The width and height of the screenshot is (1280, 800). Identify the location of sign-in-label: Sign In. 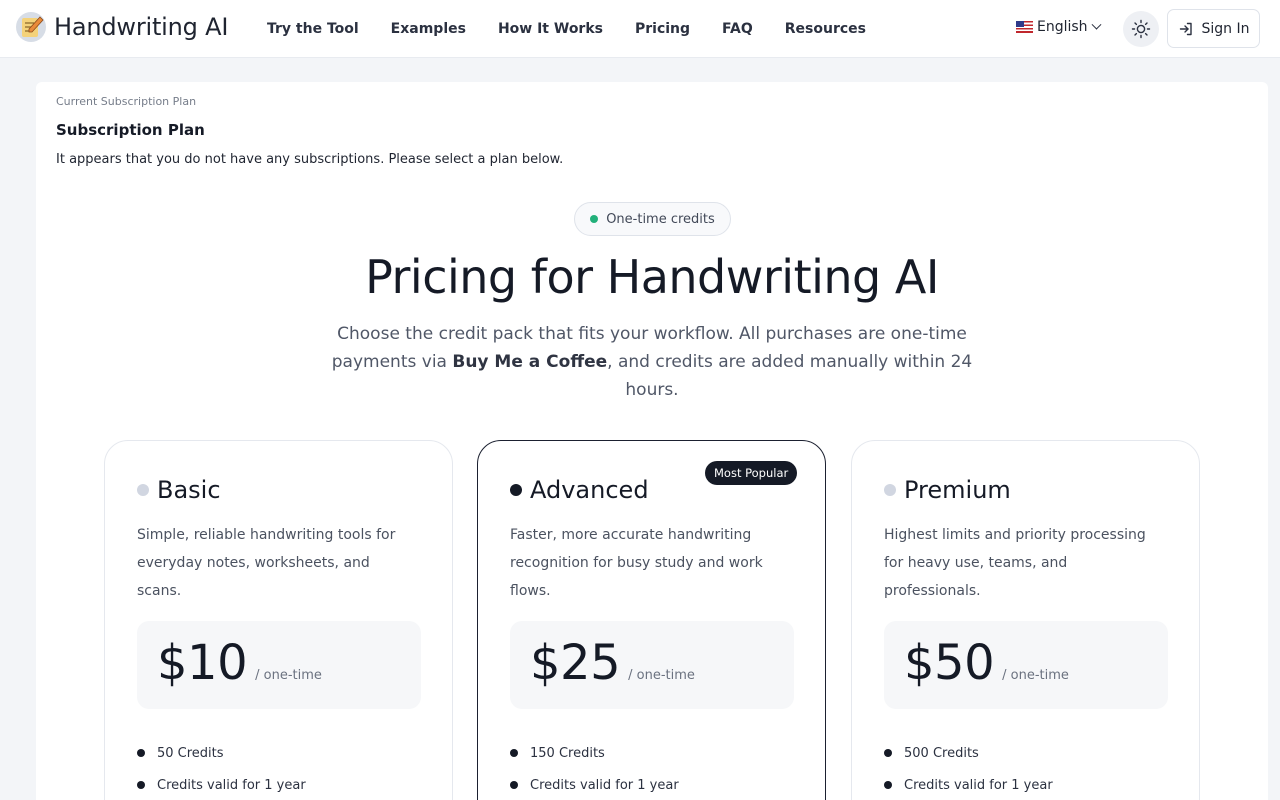
(1225, 28).